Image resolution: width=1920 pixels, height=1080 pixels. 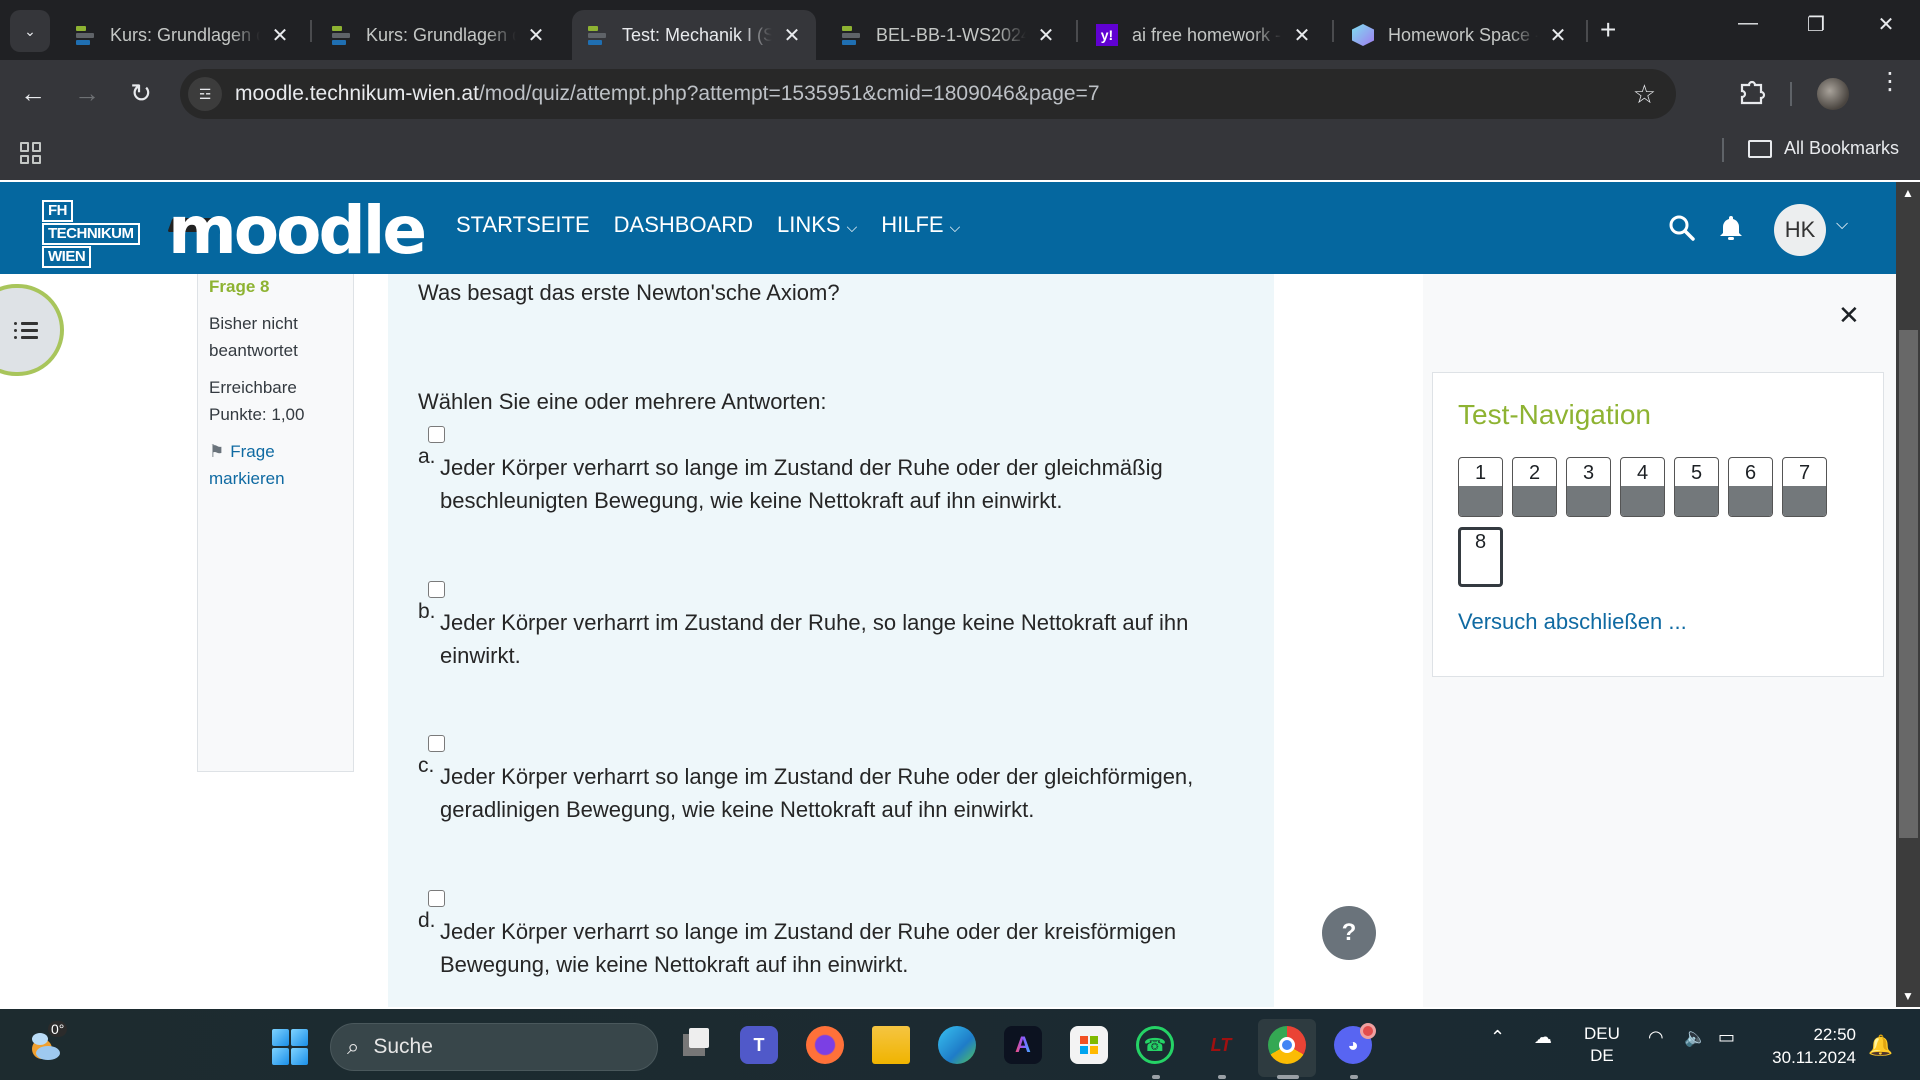 I want to click on quiz-nav-button-current: 8, so click(x=1480, y=557).